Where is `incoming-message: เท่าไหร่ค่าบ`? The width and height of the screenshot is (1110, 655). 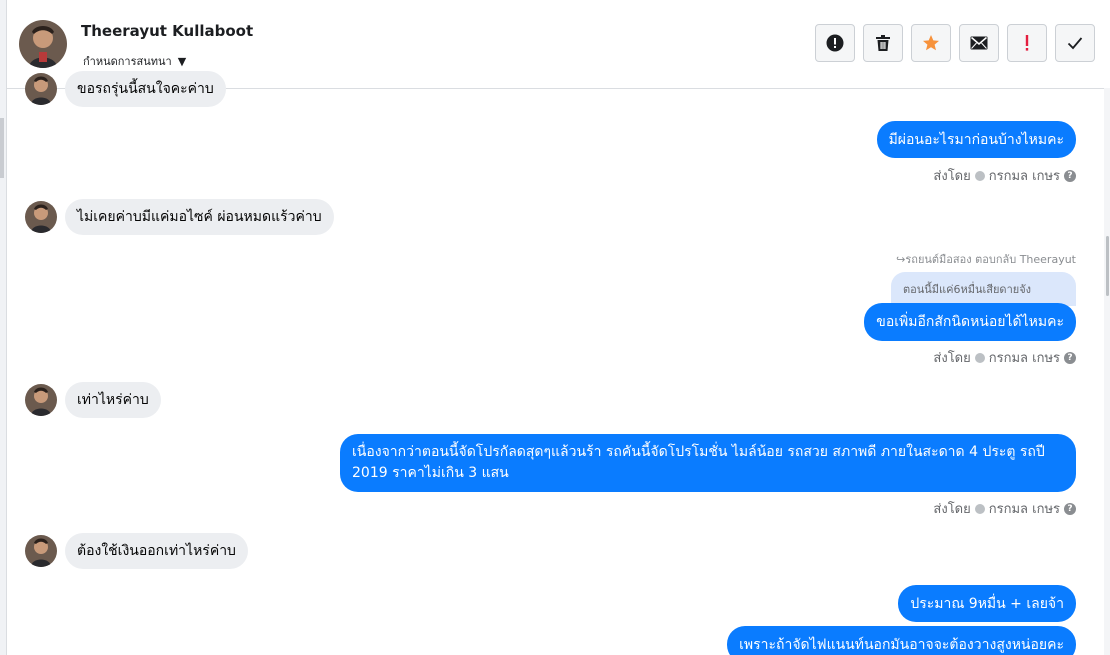 incoming-message: เท่าไหร่ค่าบ is located at coordinates (93, 400).